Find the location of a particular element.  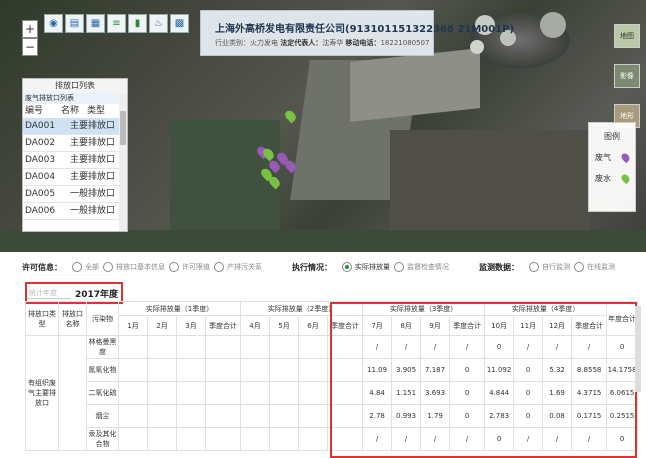

outlet-row: DA001 主要排放口 is located at coordinates (75, 126).